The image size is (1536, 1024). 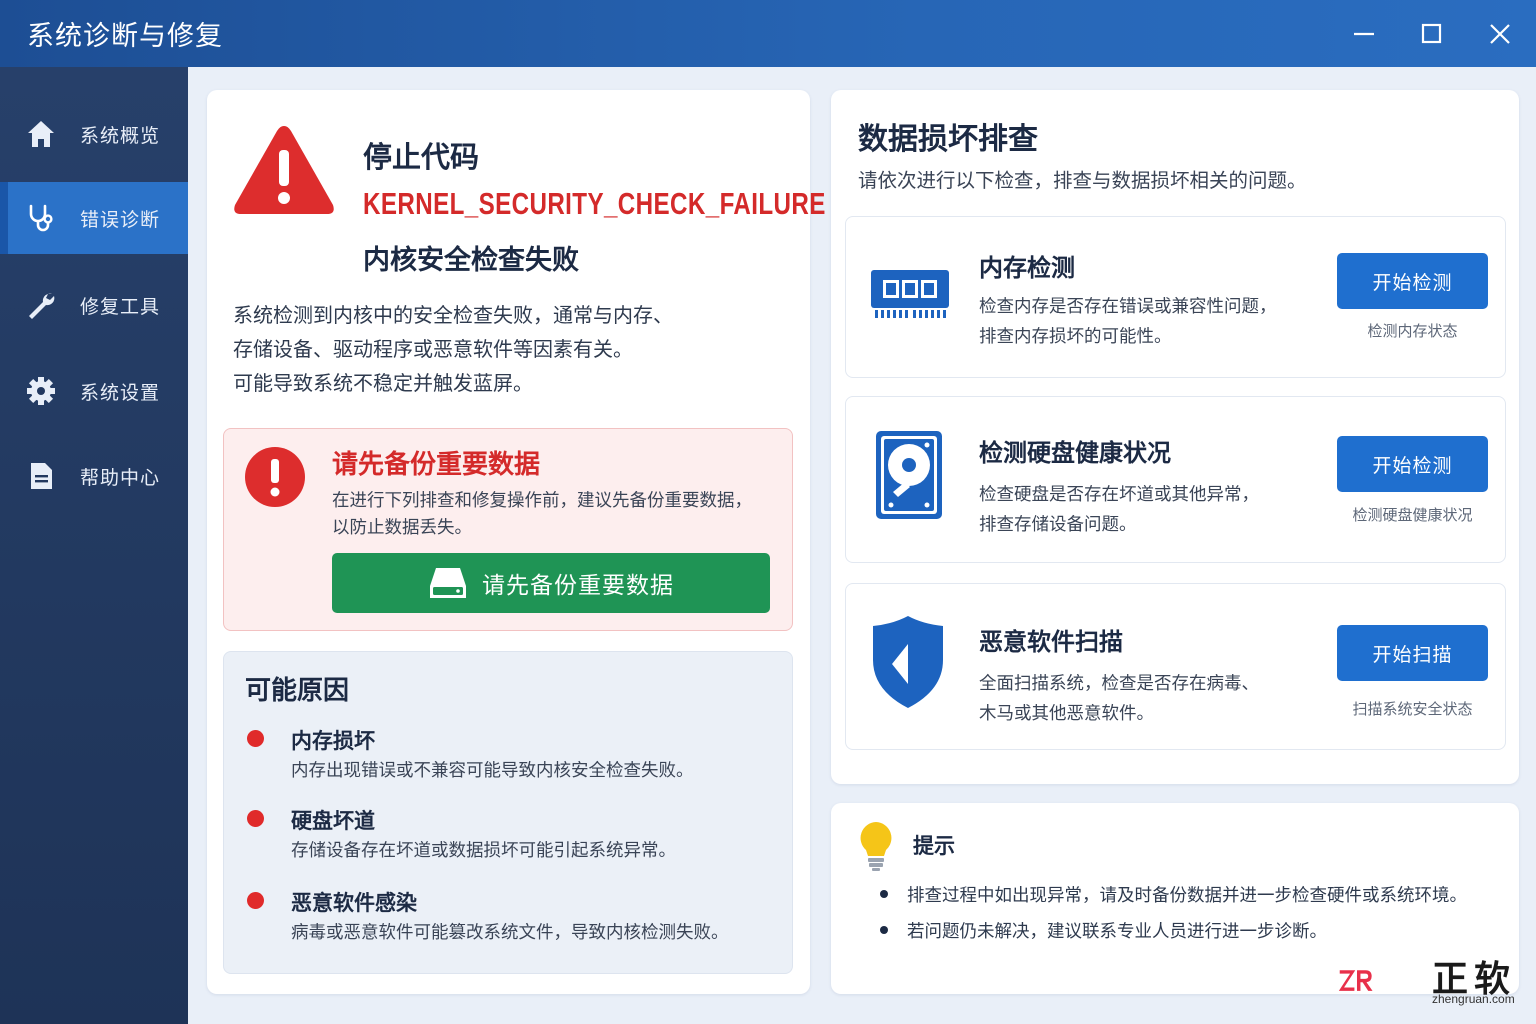 I want to click on warning-triangle-icon, so click(x=284, y=170).